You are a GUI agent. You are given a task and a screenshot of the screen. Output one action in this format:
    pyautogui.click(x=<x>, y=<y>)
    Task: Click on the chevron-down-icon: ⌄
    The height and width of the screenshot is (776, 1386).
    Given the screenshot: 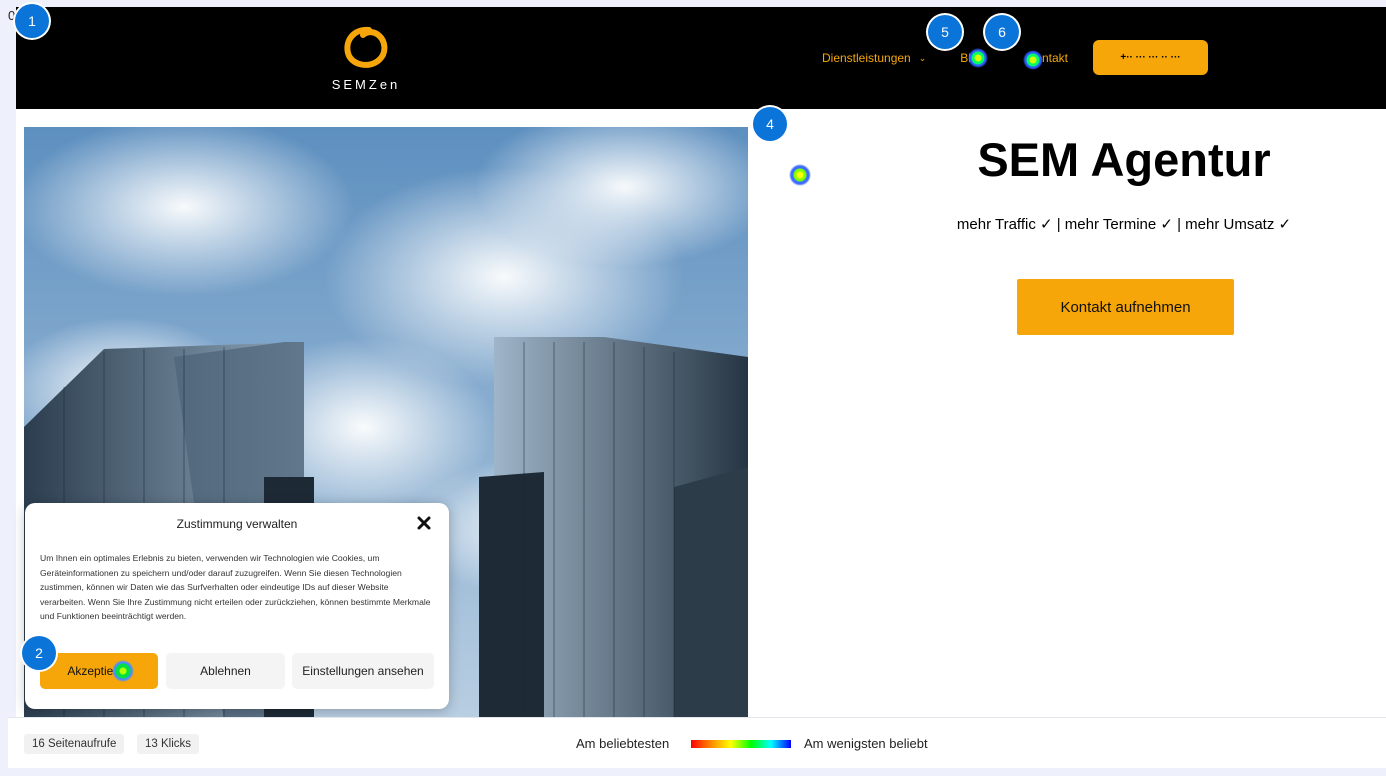 What is the action you would take?
    pyautogui.click(x=922, y=57)
    